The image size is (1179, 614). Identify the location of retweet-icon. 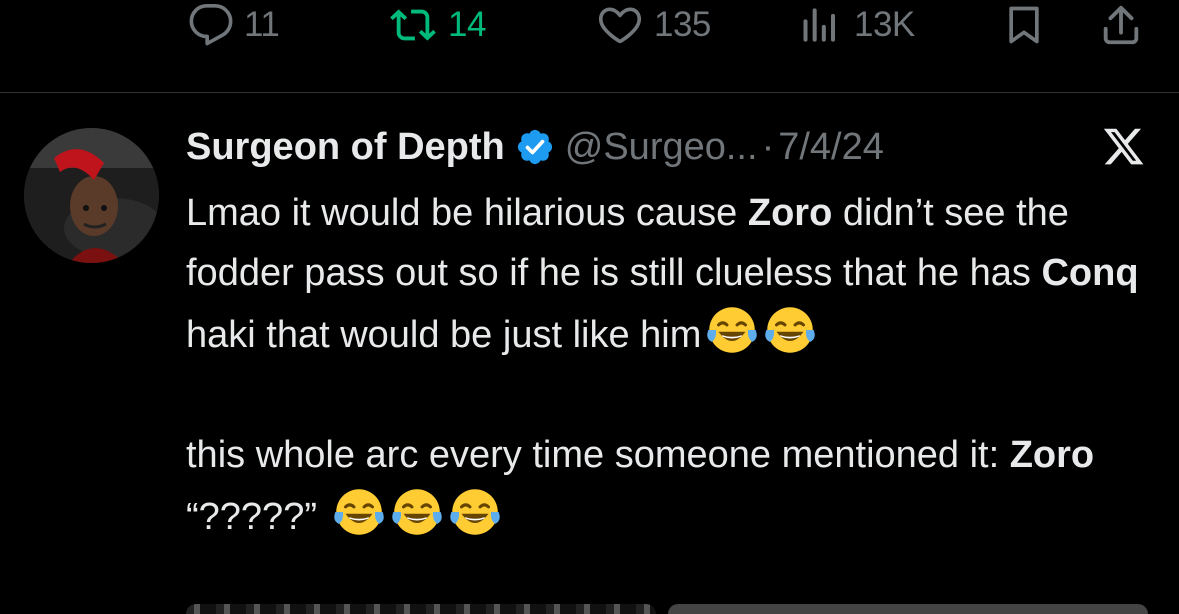
(413, 25).